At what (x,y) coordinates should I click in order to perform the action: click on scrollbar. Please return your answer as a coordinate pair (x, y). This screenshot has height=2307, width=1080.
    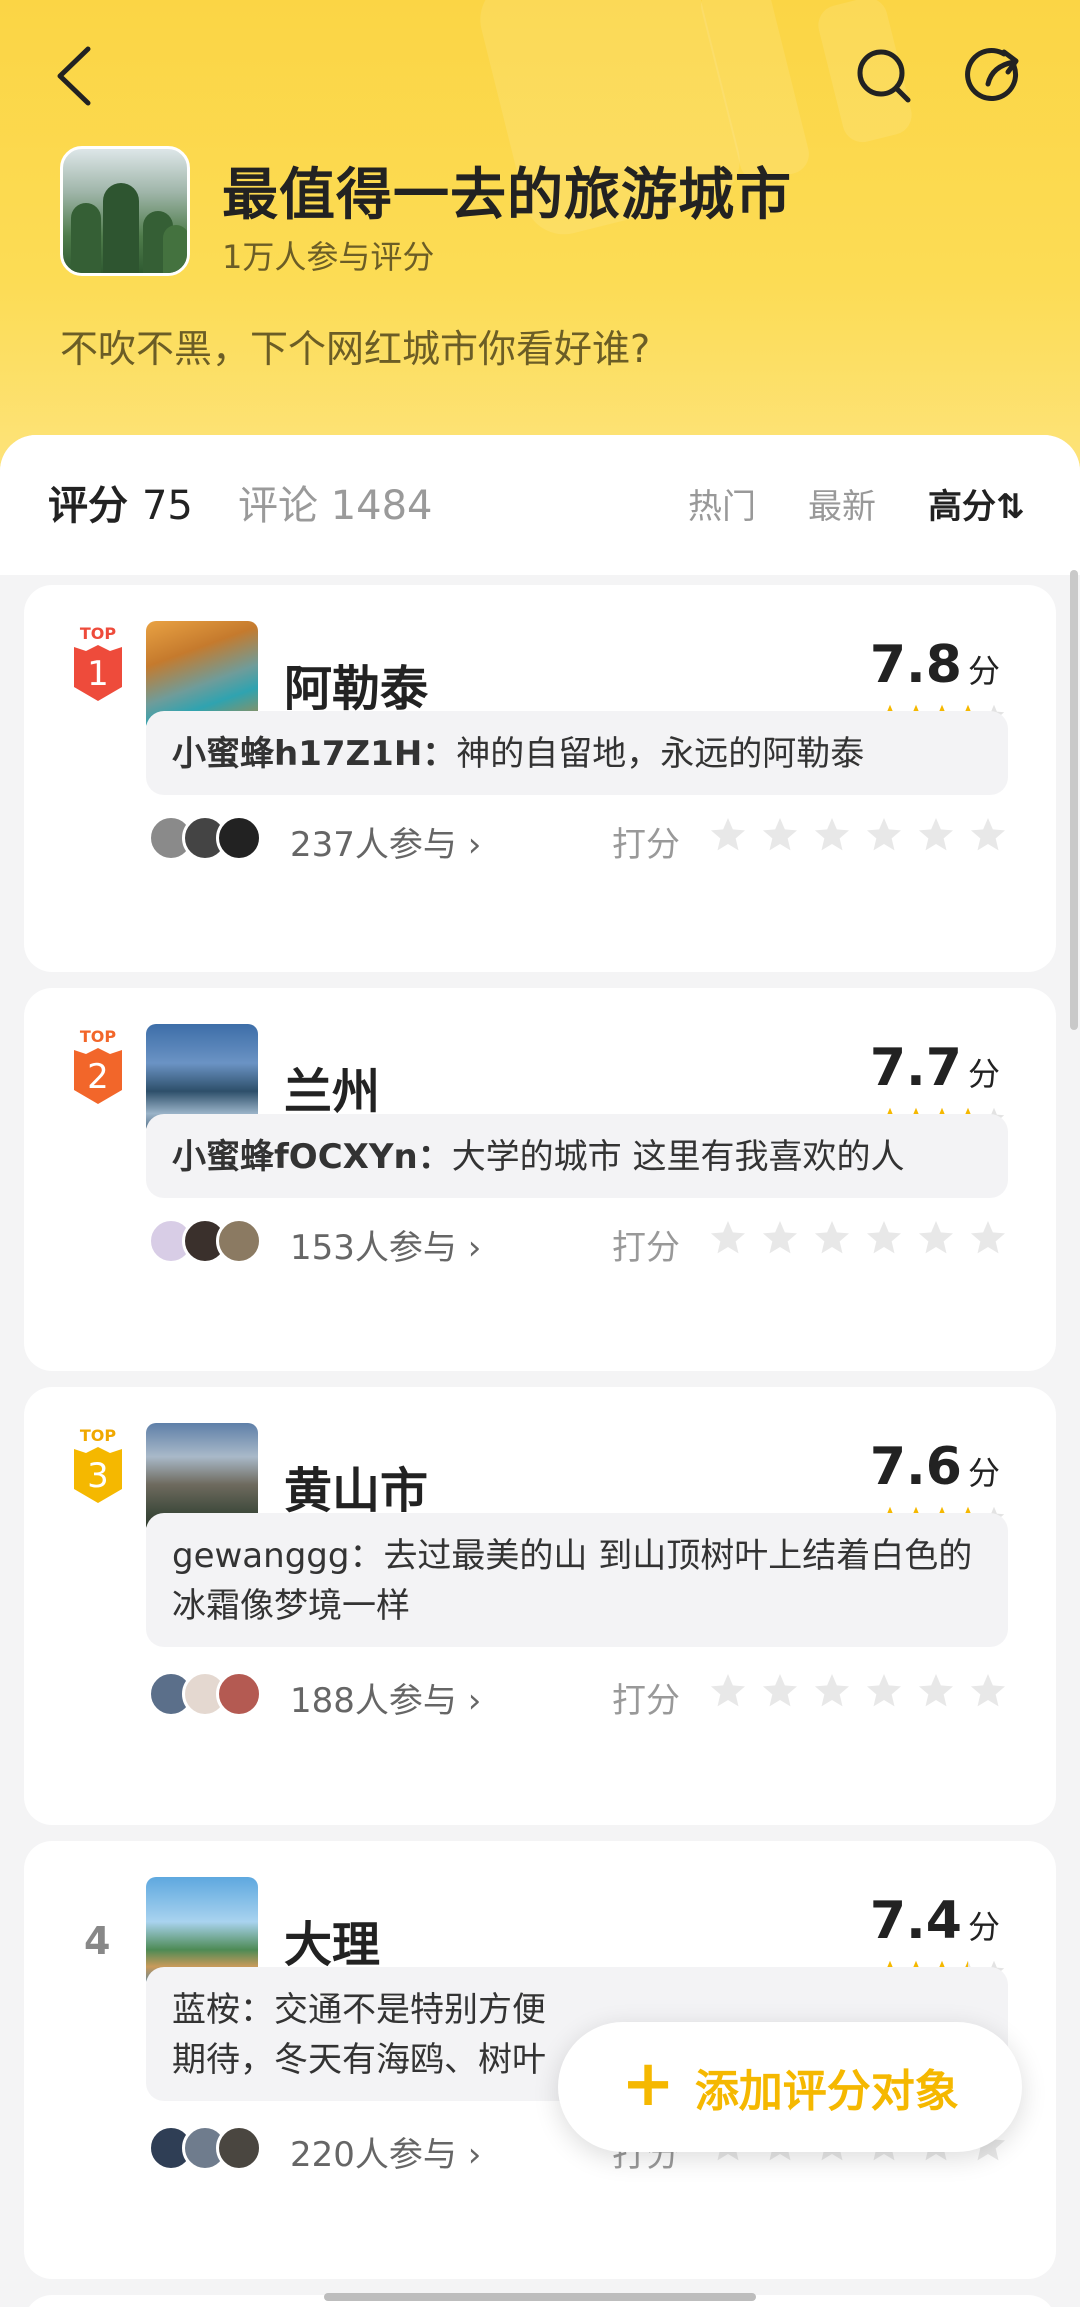
    Looking at the image, I should click on (1074, 800).